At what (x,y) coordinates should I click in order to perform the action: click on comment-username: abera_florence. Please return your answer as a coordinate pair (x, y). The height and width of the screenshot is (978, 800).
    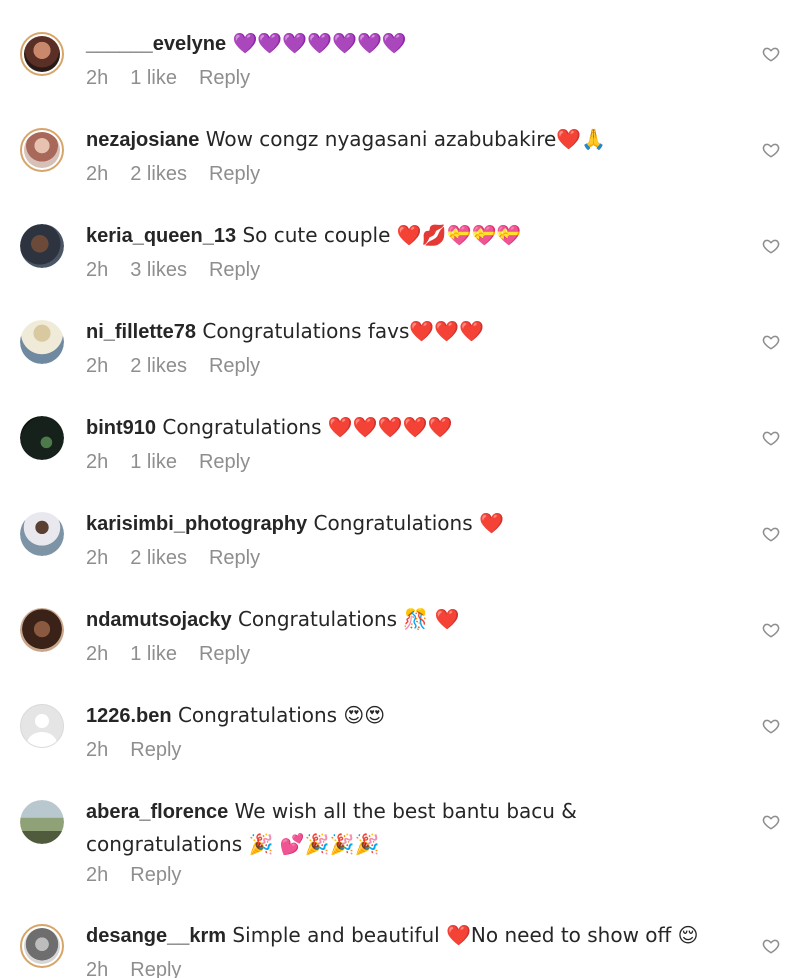
    Looking at the image, I should click on (157, 812).